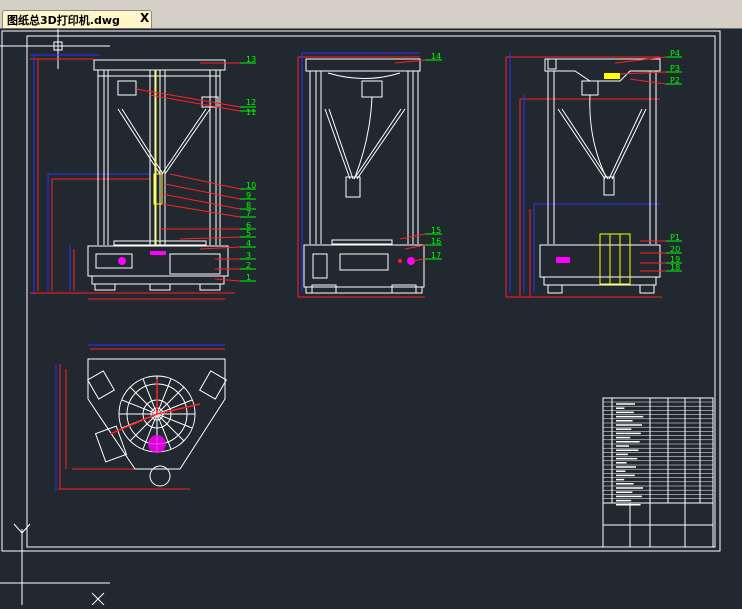 Image resolution: width=742 pixels, height=609 pixels. I want to click on balloon-label: 1, so click(248, 277).